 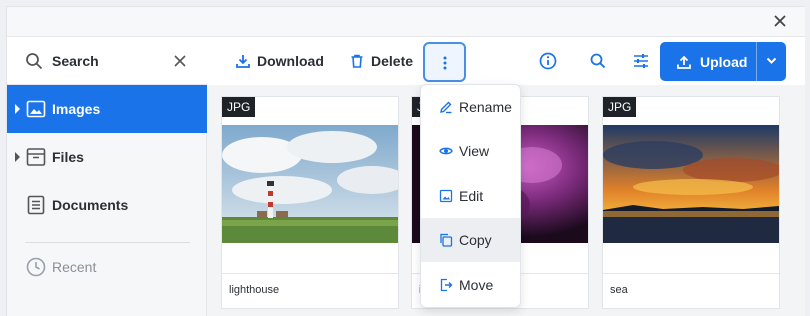 I want to click on pencil-icon, so click(x=446, y=107).